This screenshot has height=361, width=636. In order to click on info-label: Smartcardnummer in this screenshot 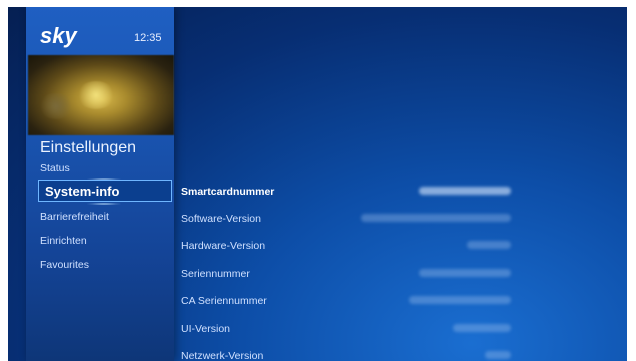, I will do `click(228, 192)`.